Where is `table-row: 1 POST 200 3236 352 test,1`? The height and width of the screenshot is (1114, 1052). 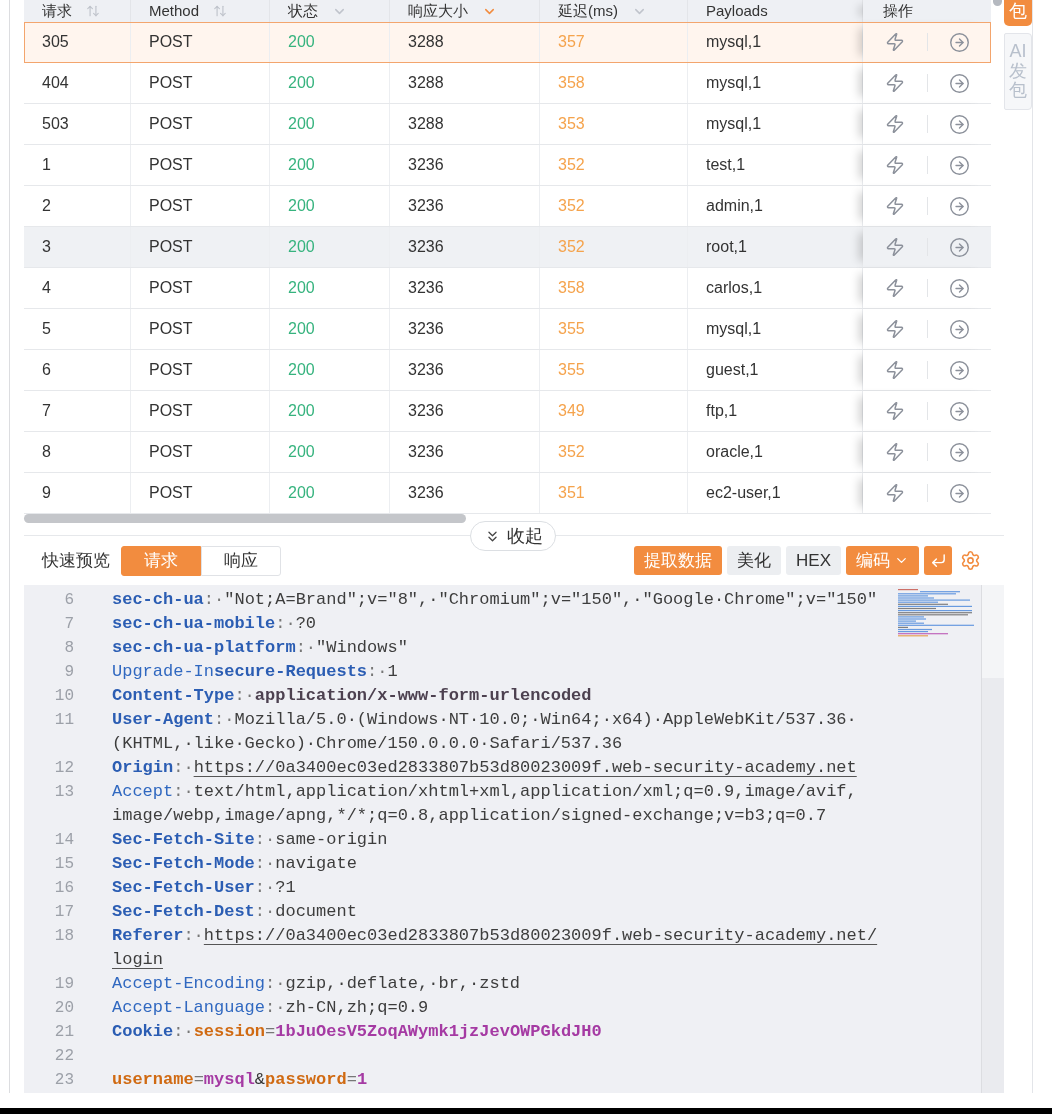
table-row: 1 POST 200 3236 352 test,1 is located at coordinates (507, 165).